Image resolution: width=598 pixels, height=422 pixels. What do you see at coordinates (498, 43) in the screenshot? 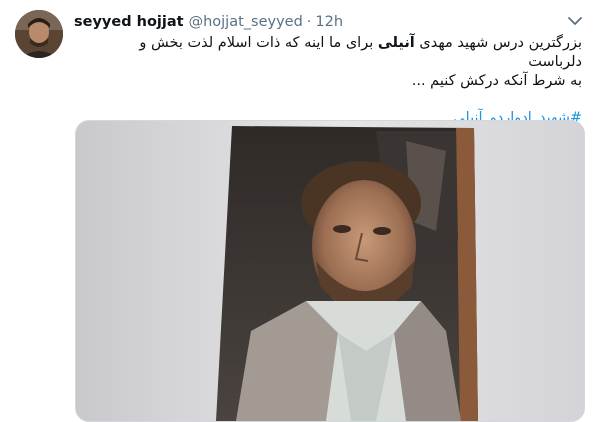
I see `text-segment: بزرگترین درس شهید مهدی` at bounding box center [498, 43].